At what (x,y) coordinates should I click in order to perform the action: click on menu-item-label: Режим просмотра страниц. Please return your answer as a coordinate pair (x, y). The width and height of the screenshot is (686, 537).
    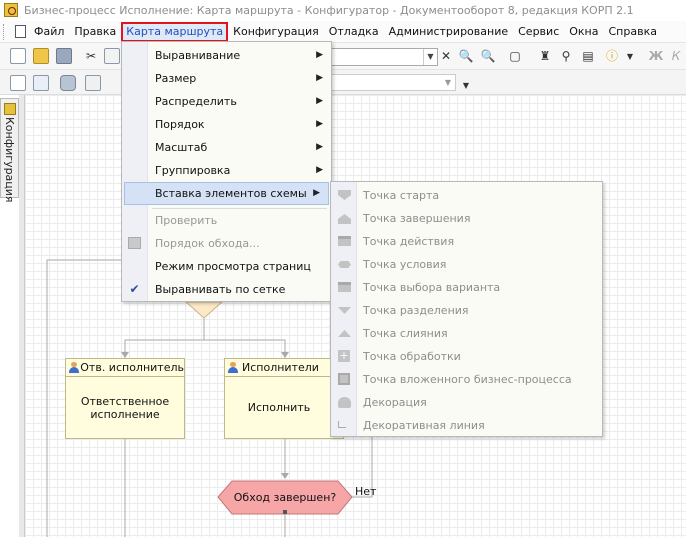
    Looking at the image, I should click on (233, 266).